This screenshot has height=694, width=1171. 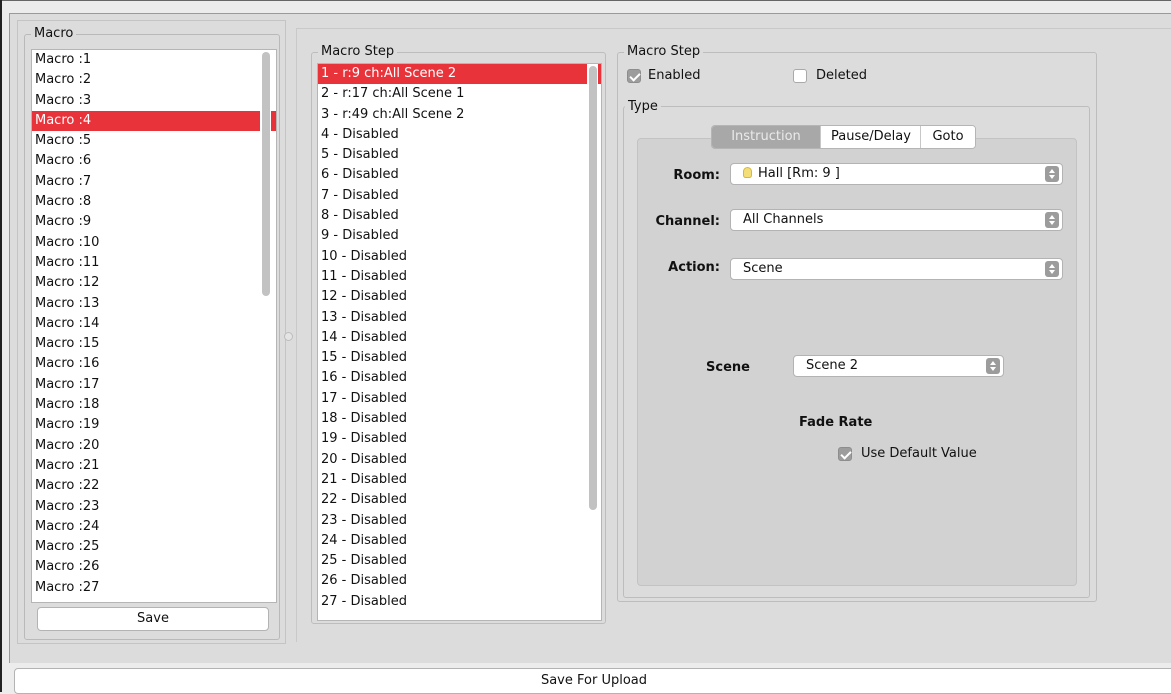 What do you see at coordinates (947, 137) in the screenshot?
I see `tab-goto: Goto` at bounding box center [947, 137].